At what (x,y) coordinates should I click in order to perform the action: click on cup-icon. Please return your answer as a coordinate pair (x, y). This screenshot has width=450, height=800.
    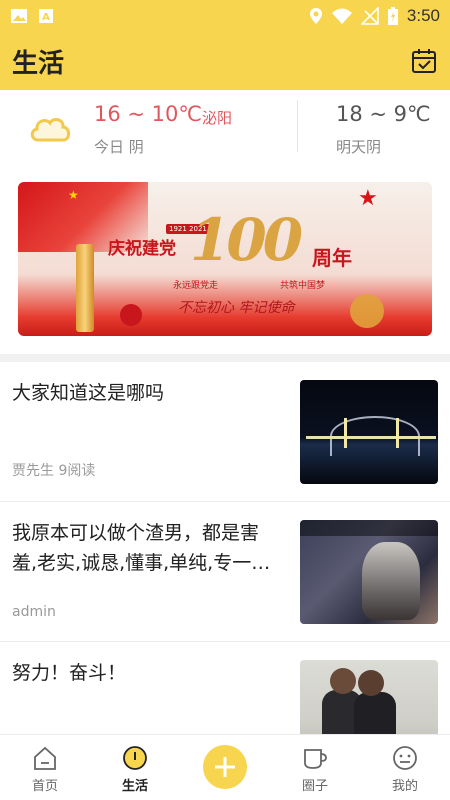
    Looking at the image, I should click on (315, 759).